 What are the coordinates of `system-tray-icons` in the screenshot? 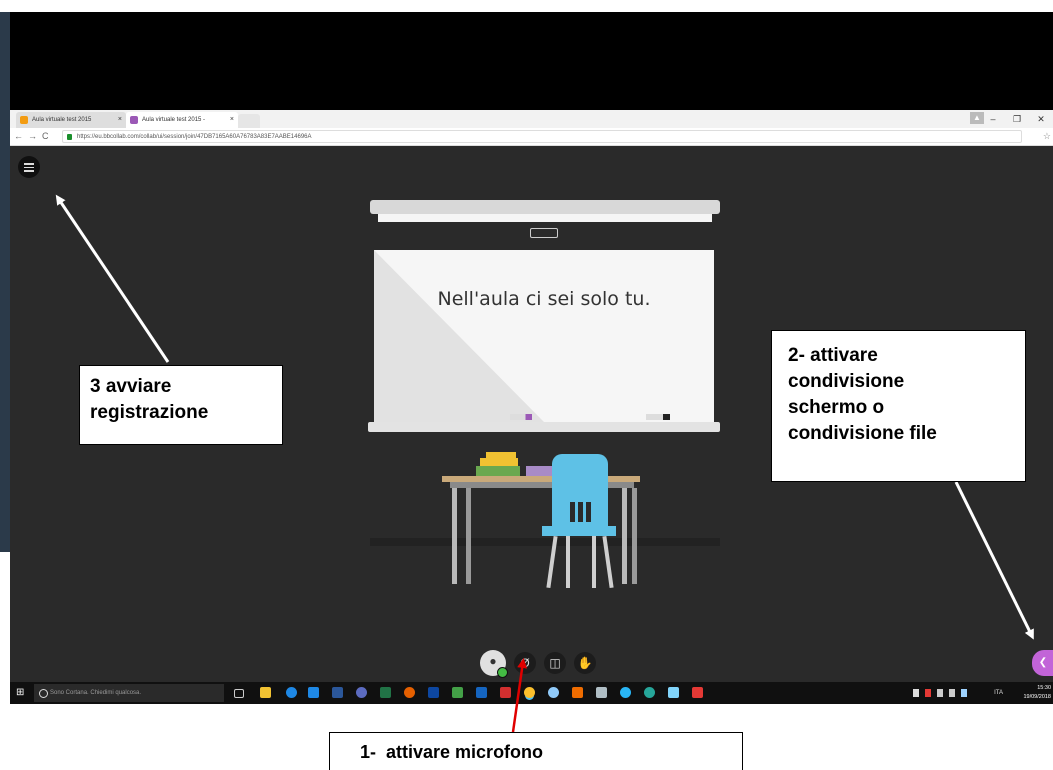 It's located at (943, 693).